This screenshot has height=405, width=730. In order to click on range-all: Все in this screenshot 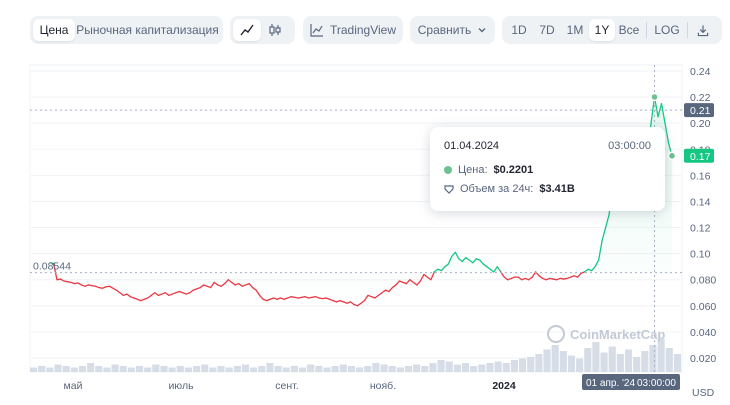, I will do `click(629, 30)`.